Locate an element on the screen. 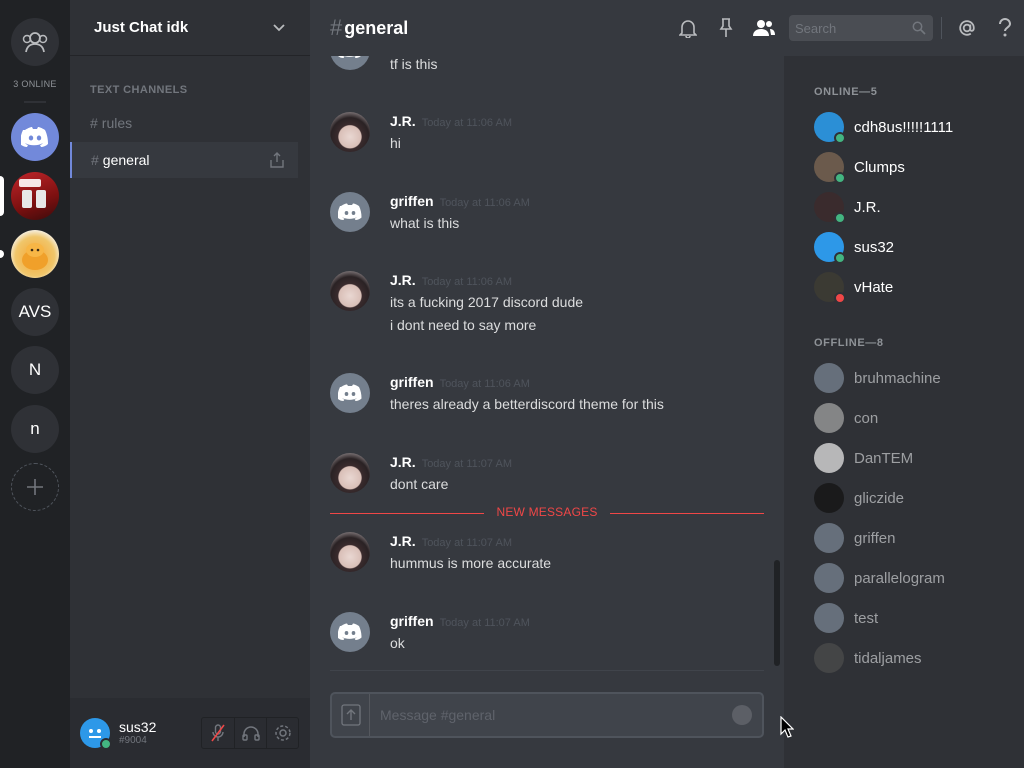 The image size is (1024, 768). server-n-lower: n is located at coordinates (35, 429).